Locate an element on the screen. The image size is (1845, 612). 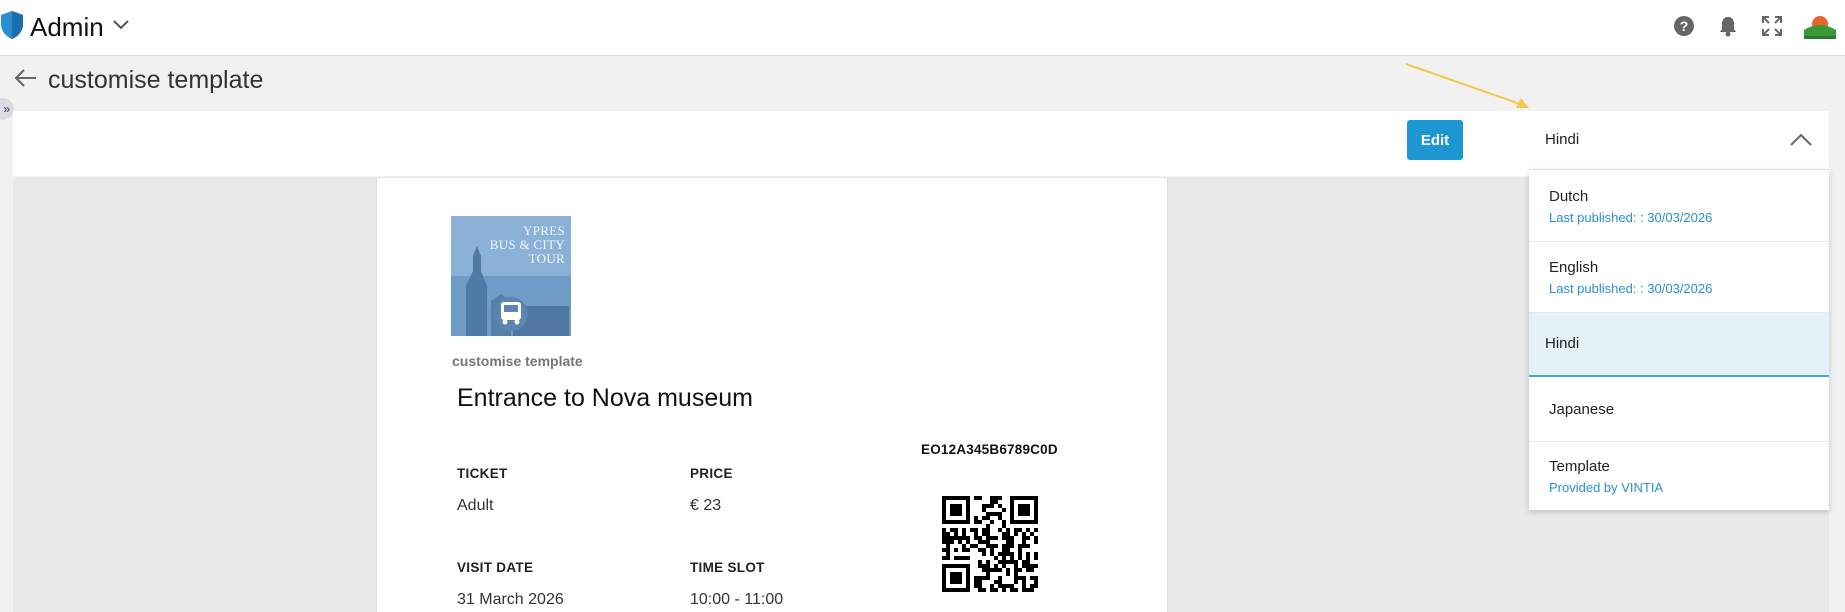
ticket-code: EO12A345B6789C0D is located at coordinates (989, 449).